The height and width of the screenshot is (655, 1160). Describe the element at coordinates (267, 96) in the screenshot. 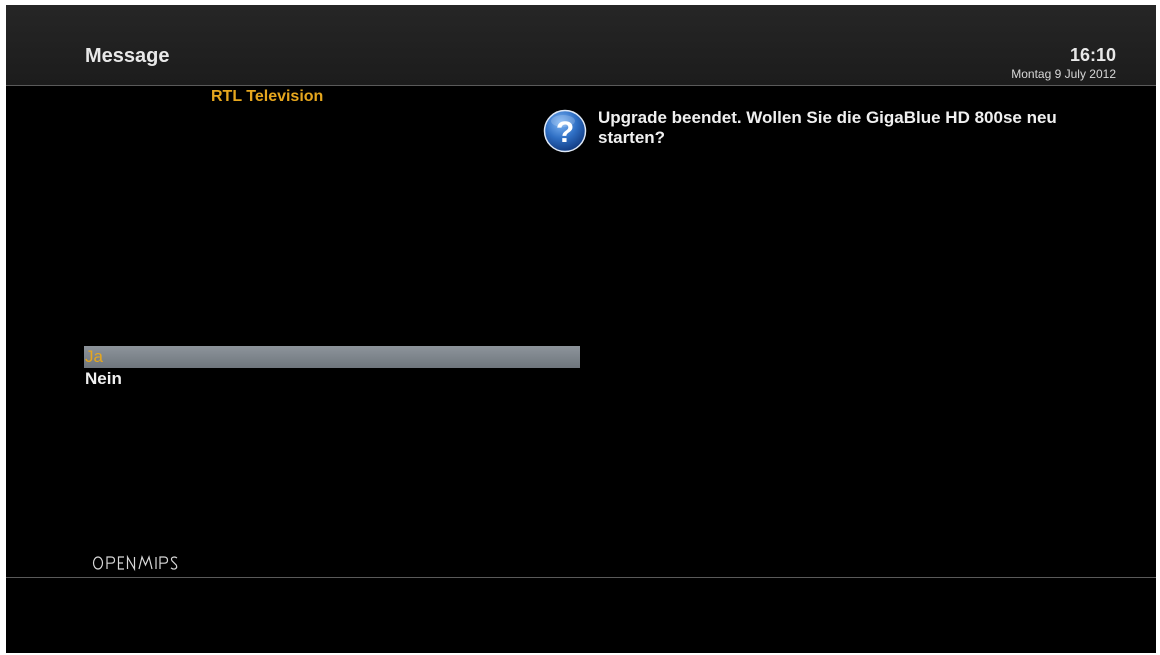

I see `channel-name: RTL Television` at that location.